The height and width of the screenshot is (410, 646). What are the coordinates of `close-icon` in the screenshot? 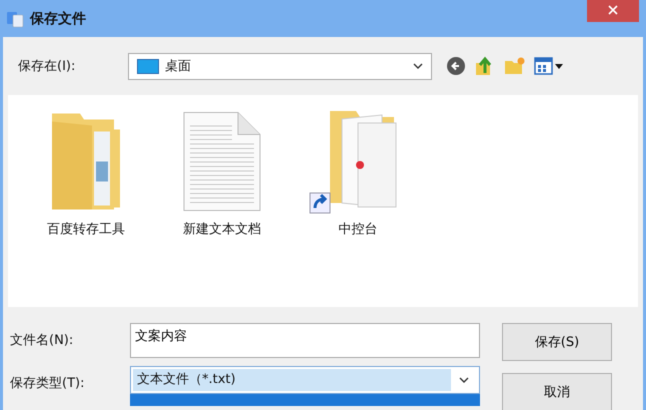 It's located at (613, 9).